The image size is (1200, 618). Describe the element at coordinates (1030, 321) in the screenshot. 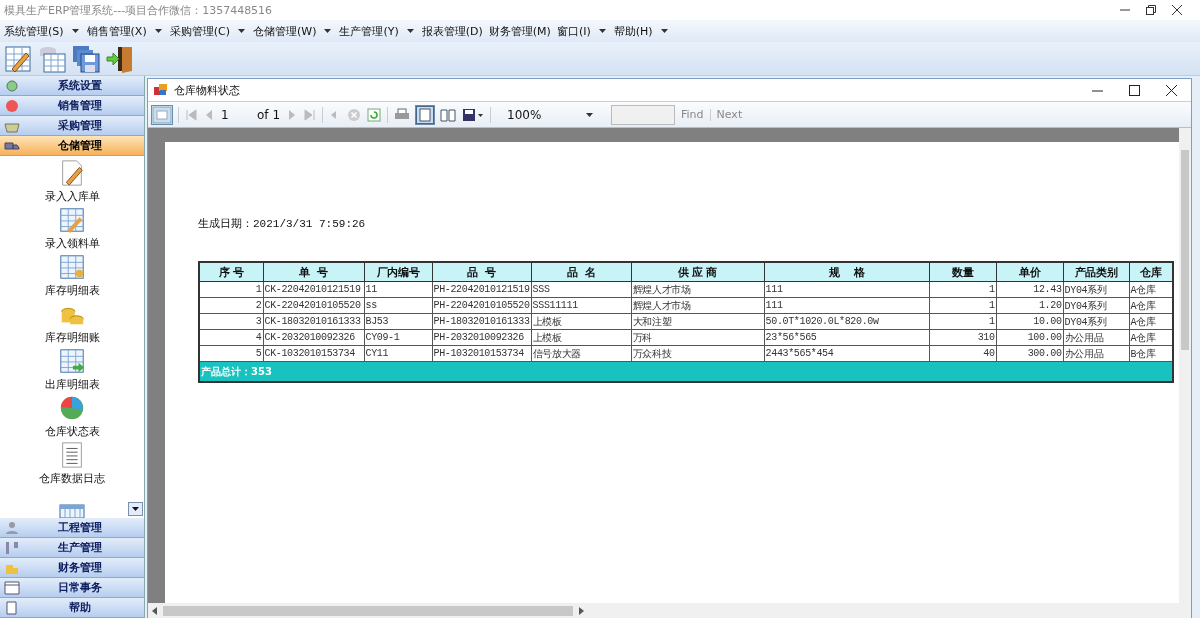

I see `table-cell: 10.00` at that location.